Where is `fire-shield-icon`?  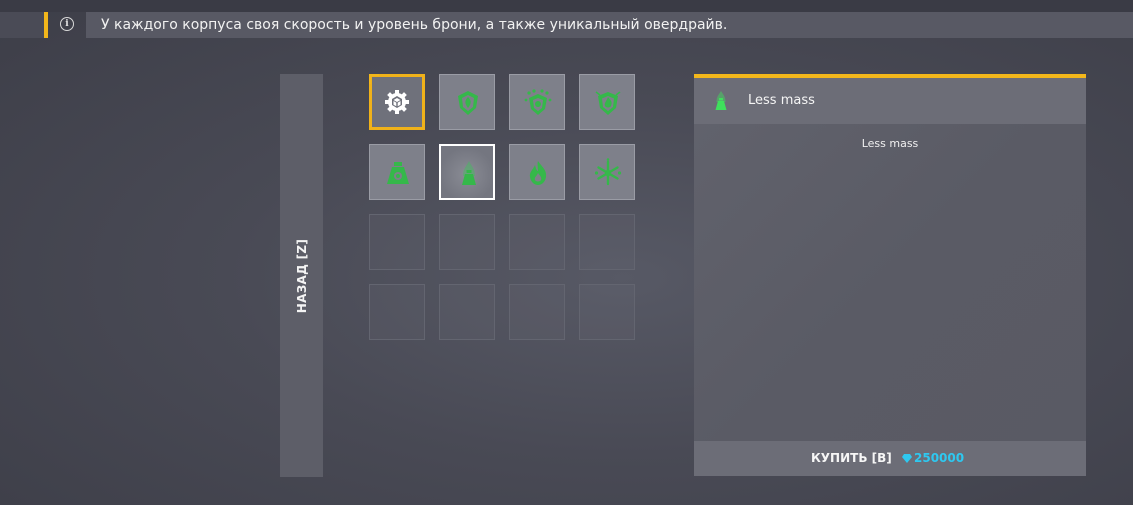
fire-shield-icon is located at coordinates (608, 103).